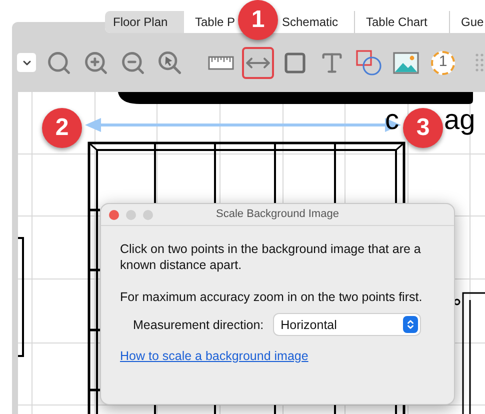  What do you see at coordinates (26, 62) in the screenshot?
I see `dropdown-button` at bounding box center [26, 62].